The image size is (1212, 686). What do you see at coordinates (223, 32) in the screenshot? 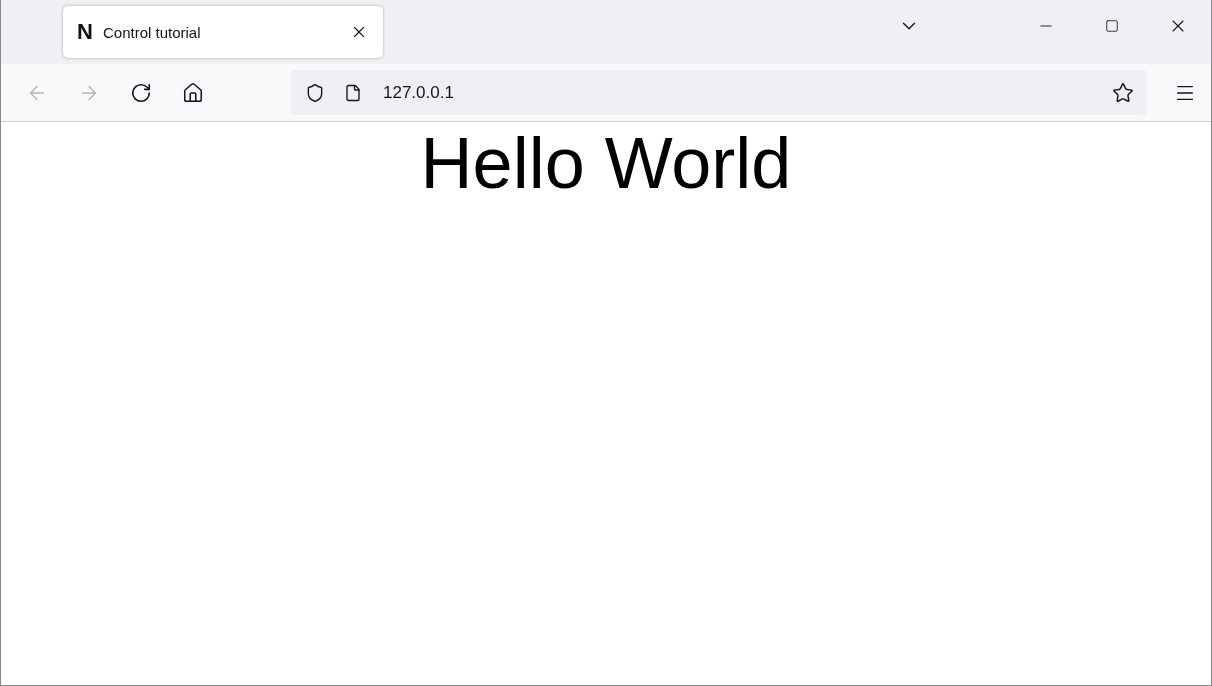
I see `browser-tab: N Control tutorial` at bounding box center [223, 32].